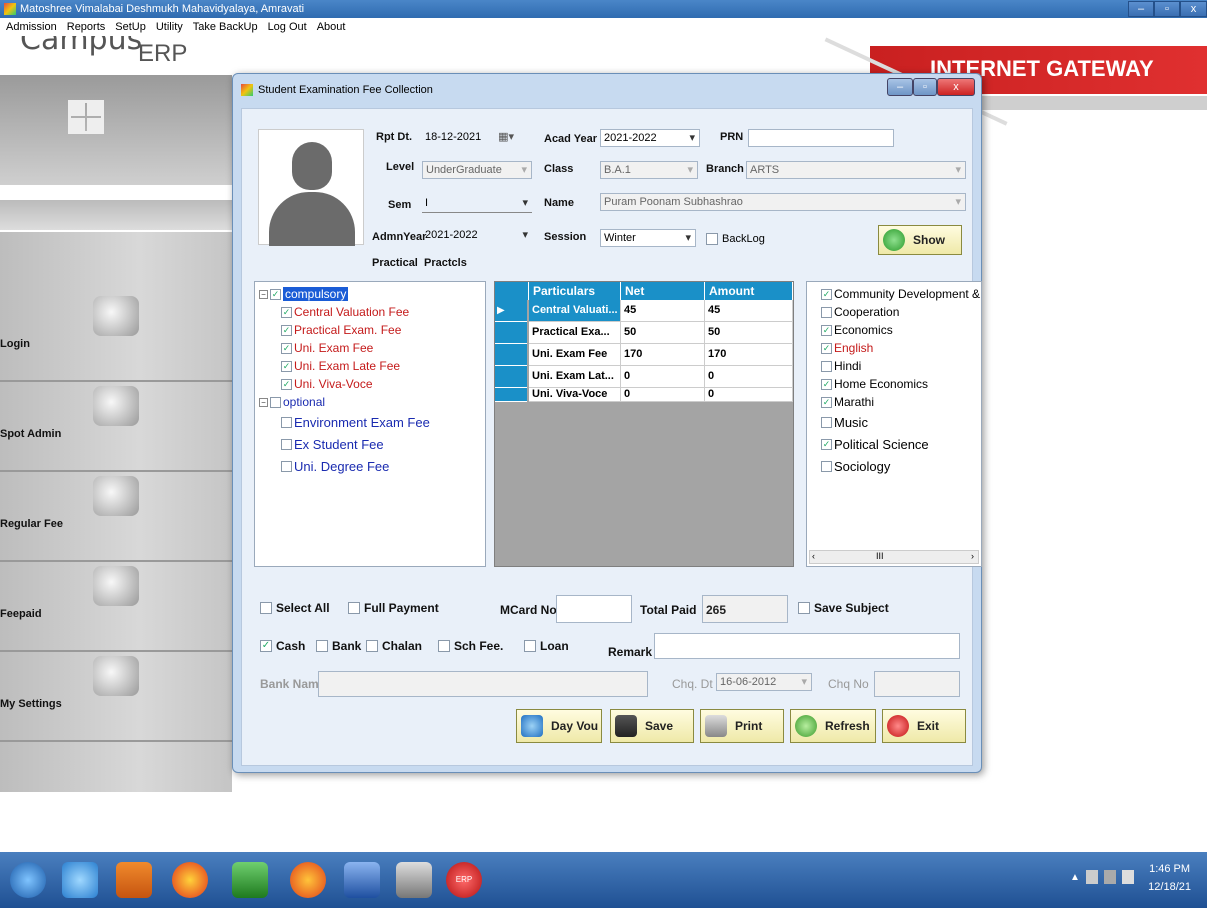 The height and width of the screenshot is (908, 1207). Describe the element at coordinates (80, 880) in the screenshot. I see `internet-explorer-icon` at that location.